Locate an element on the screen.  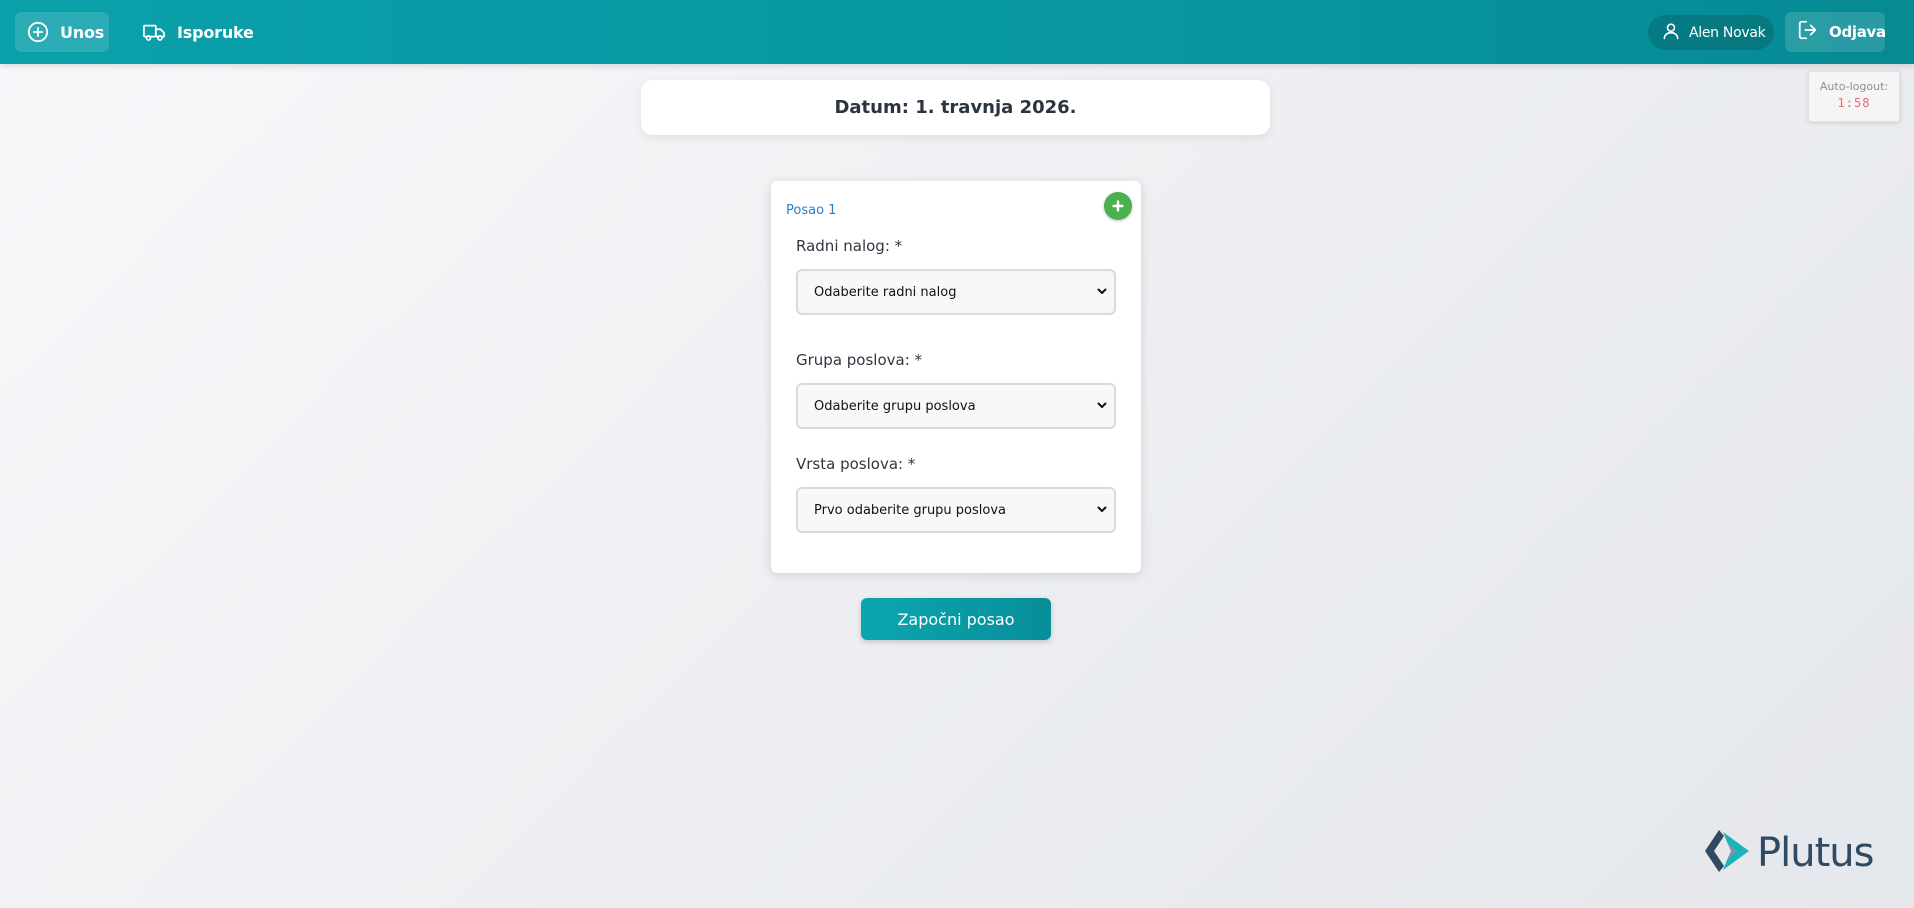
auto-logout-widget: Auto-logout: 1:58 is located at coordinates (1854, 96).